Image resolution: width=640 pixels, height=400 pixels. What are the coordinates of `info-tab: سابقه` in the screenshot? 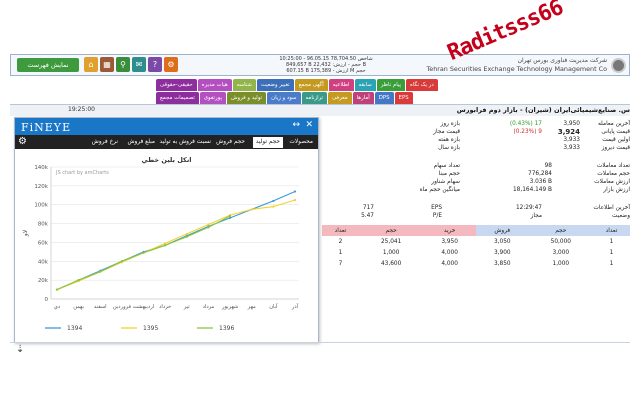 It's located at (365, 85).